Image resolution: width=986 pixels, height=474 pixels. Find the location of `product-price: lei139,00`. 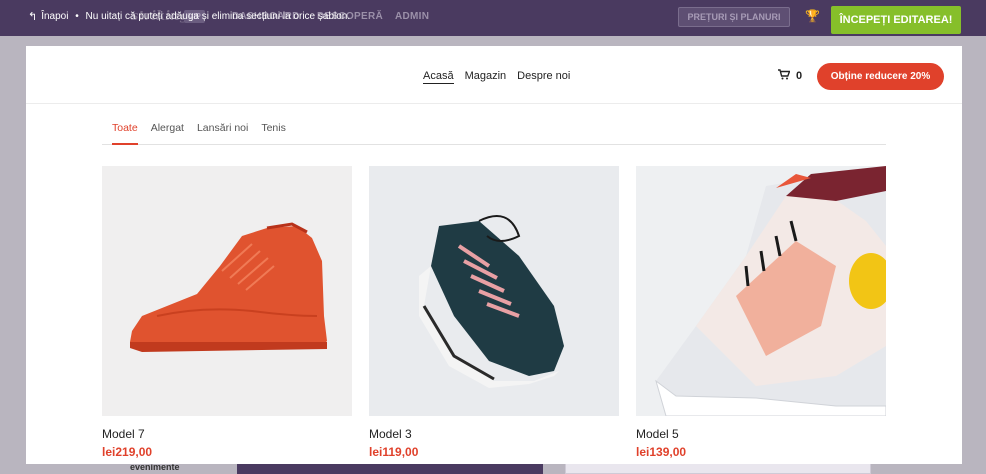

product-price: lei139,00 is located at coordinates (661, 452).